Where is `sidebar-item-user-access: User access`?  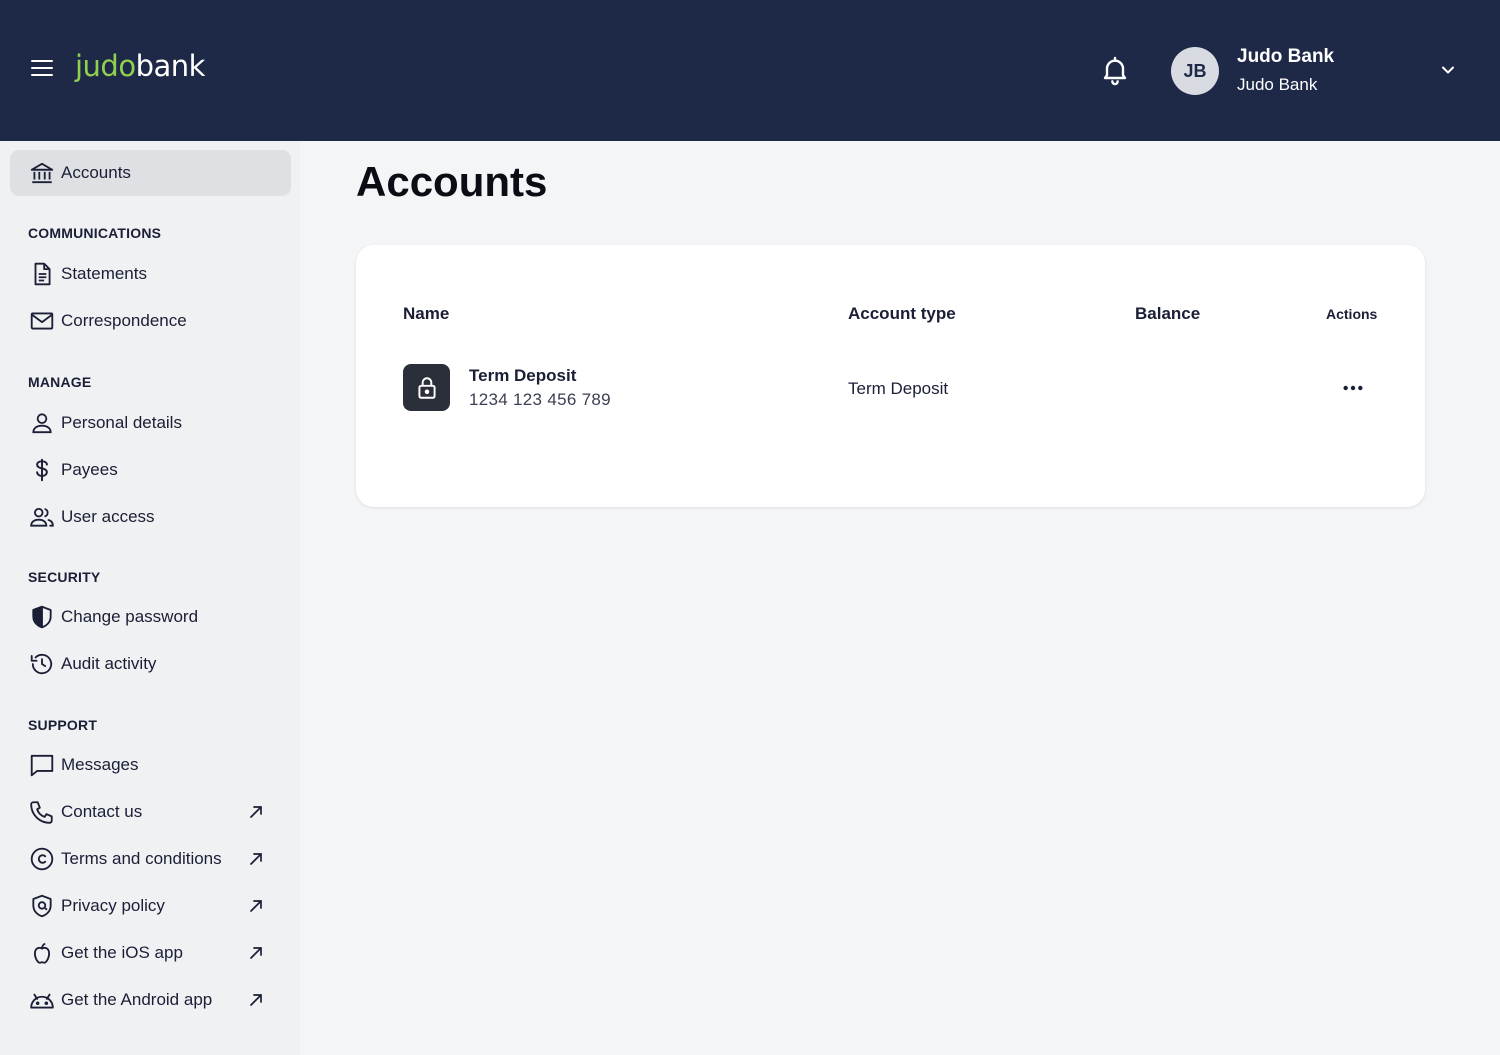
sidebar-item-user-access: User access is located at coordinates (150, 517).